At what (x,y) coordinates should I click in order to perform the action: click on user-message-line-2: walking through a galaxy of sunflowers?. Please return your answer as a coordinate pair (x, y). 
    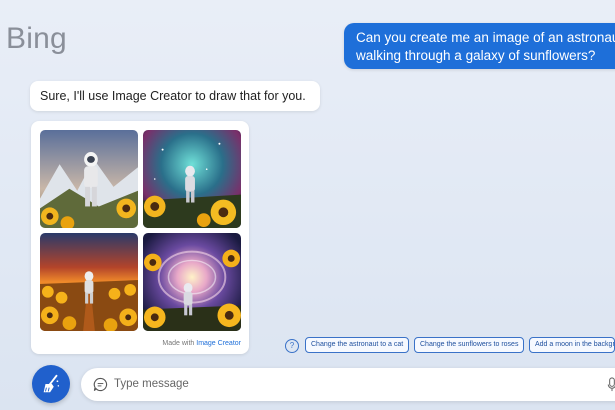
    Looking at the image, I should click on (476, 55).